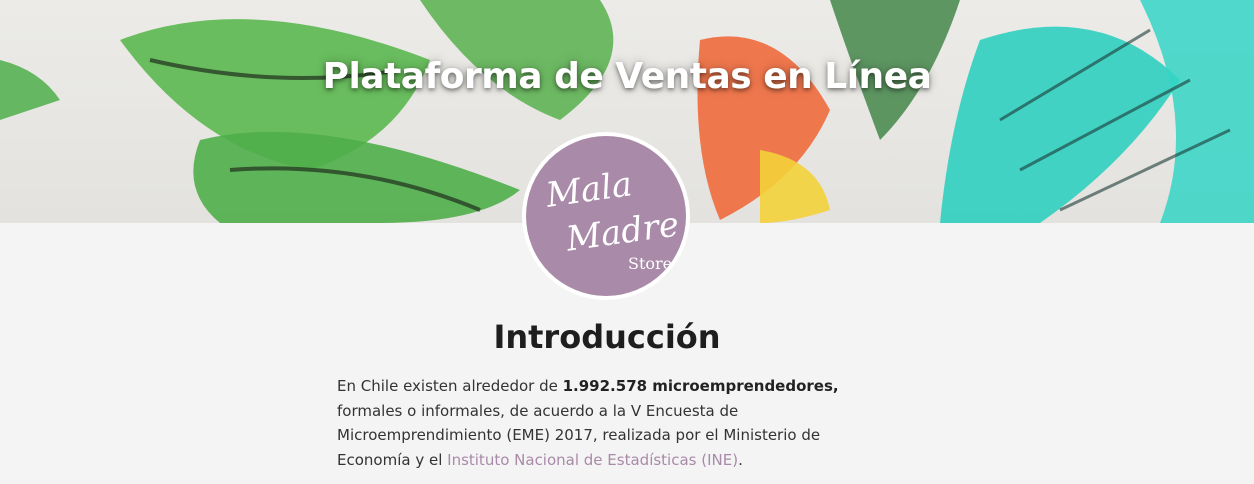 The width and height of the screenshot is (1254, 484). I want to click on intro-text-1: En Chile existen alrededor de, so click(450, 386).